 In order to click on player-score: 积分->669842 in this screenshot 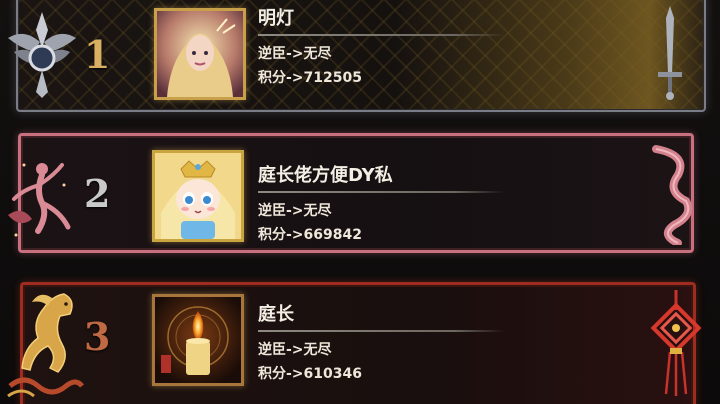, I will do `click(310, 235)`.